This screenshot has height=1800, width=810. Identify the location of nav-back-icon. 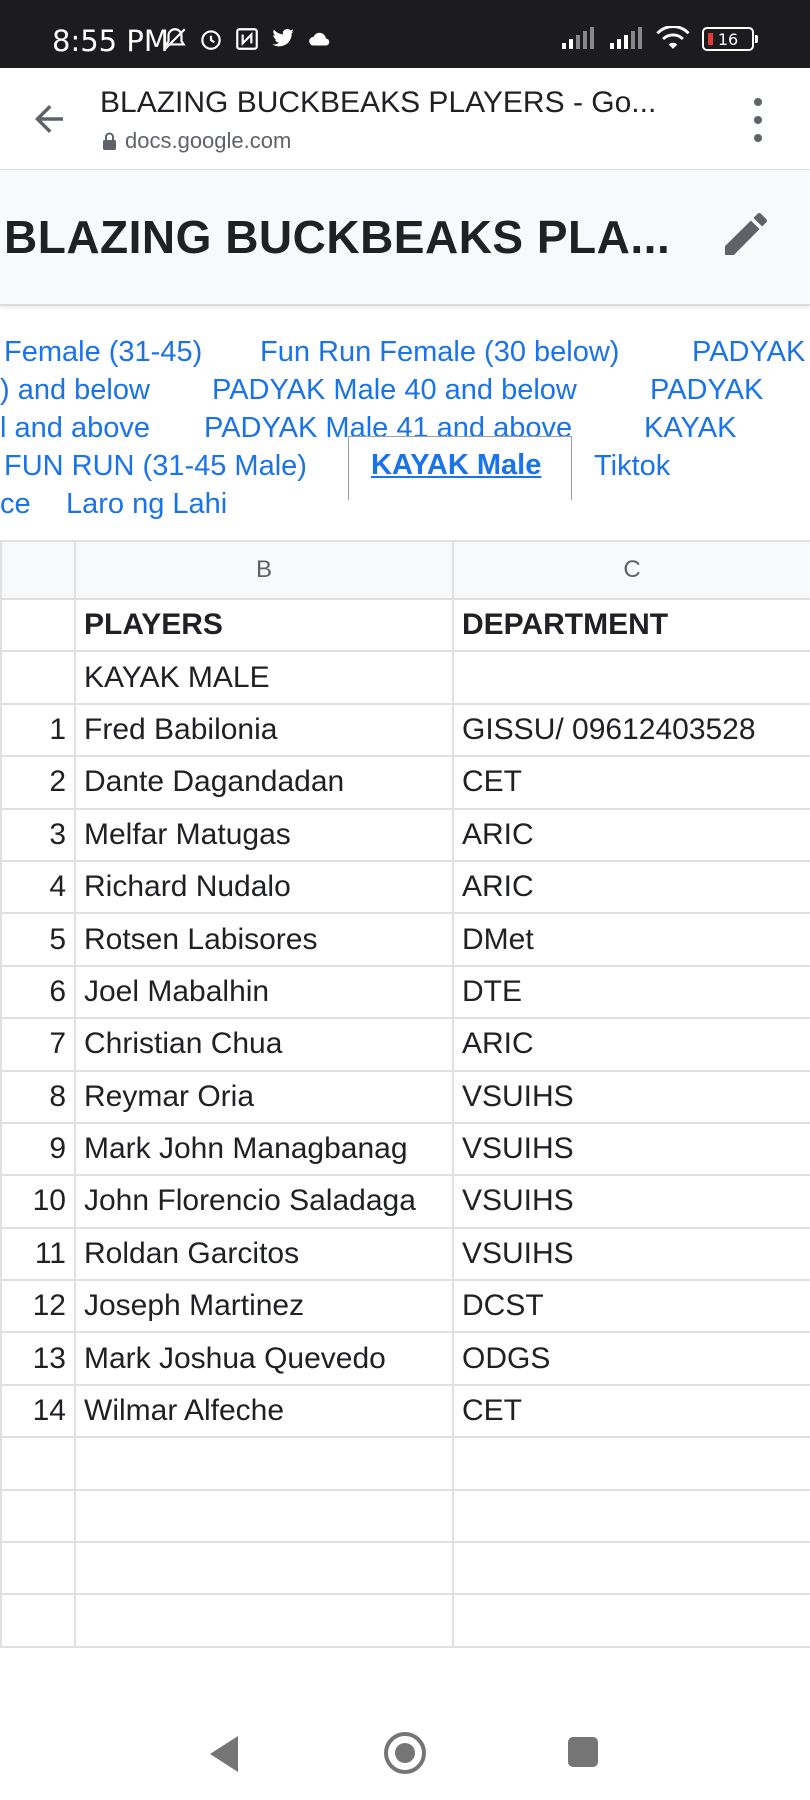
(224, 1754).